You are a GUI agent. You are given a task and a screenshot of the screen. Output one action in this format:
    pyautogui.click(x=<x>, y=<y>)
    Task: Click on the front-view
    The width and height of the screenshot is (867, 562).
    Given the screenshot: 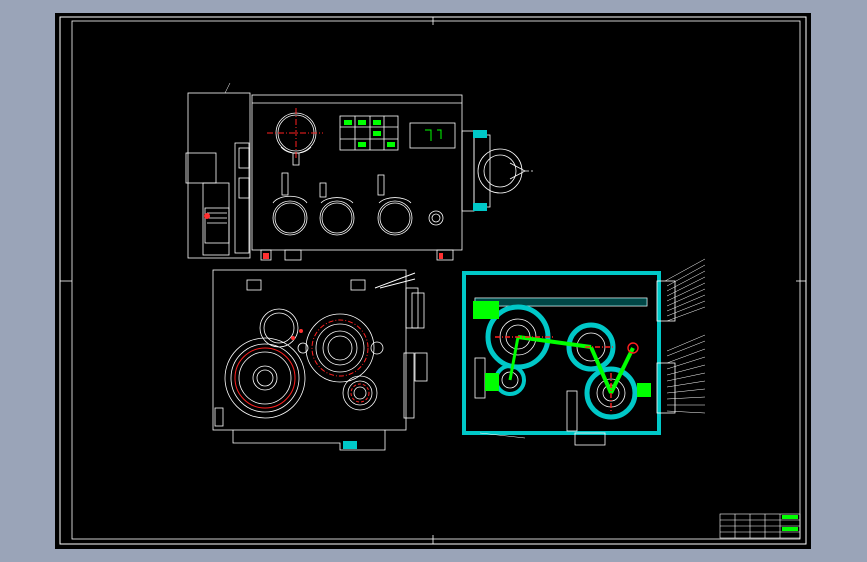 What is the action you would take?
    pyautogui.click(x=359, y=176)
    